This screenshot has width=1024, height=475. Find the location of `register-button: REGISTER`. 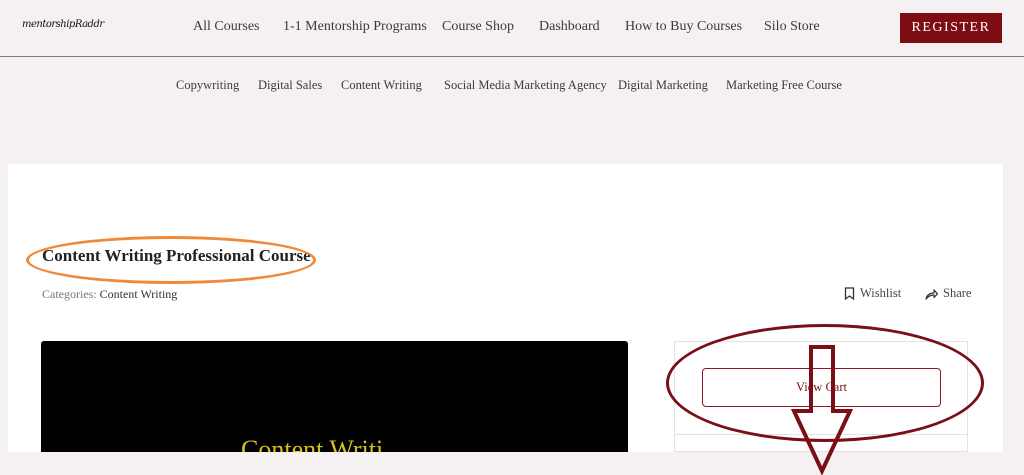

register-button: REGISTER is located at coordinates (951, 28).